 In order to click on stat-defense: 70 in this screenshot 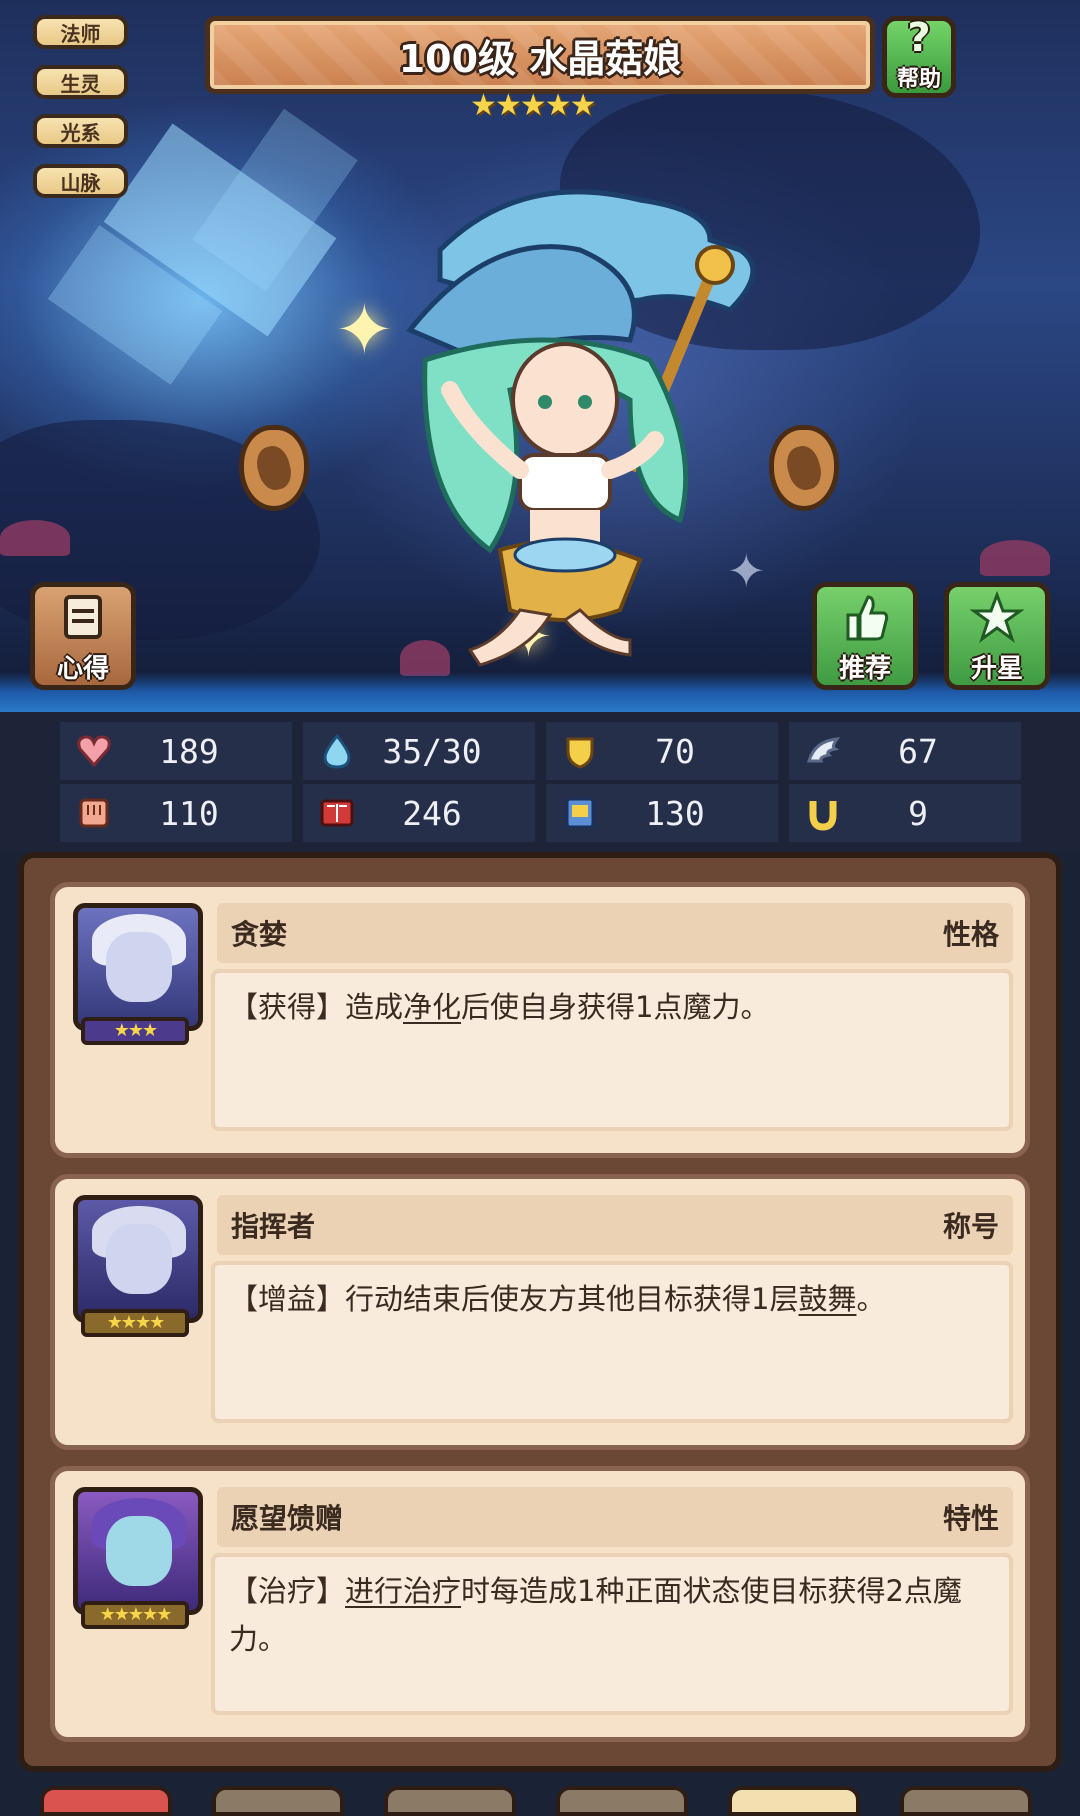, I will do `click(662, 751)`.